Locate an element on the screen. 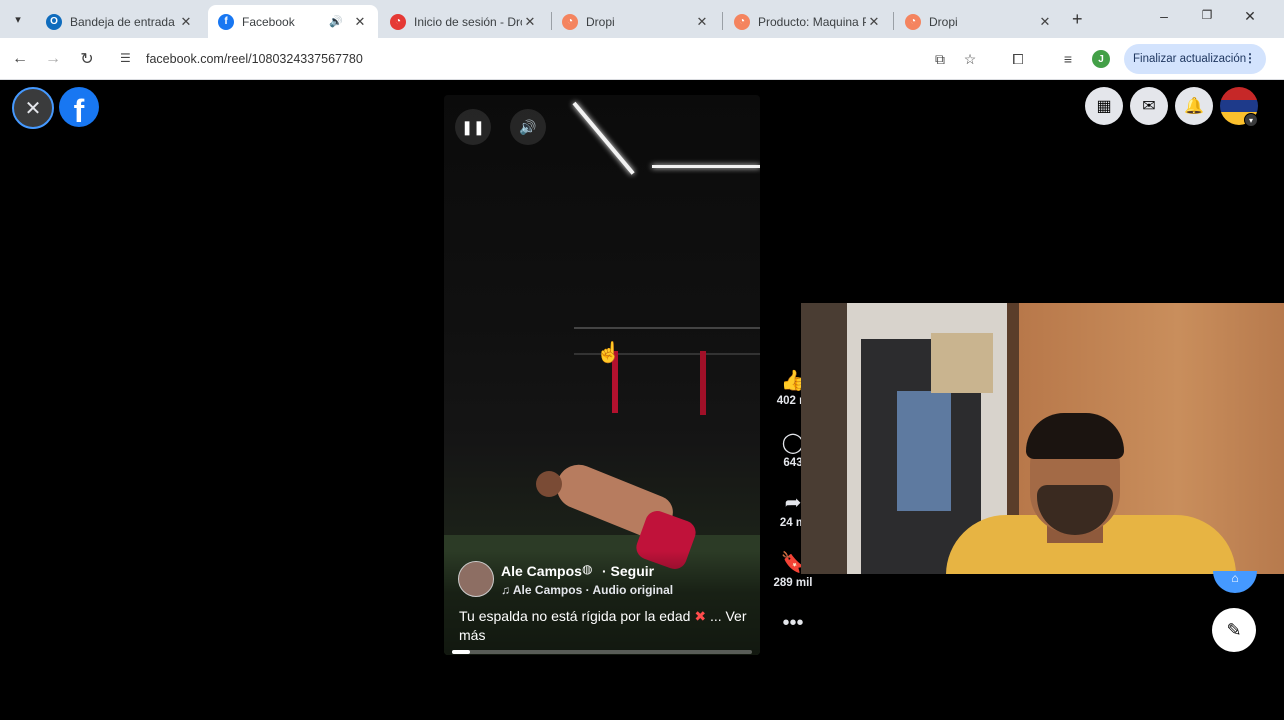 The width and height of the screenshot is (1284, 720). facebook-logo-icon: f is located at coordinates (79, 107).